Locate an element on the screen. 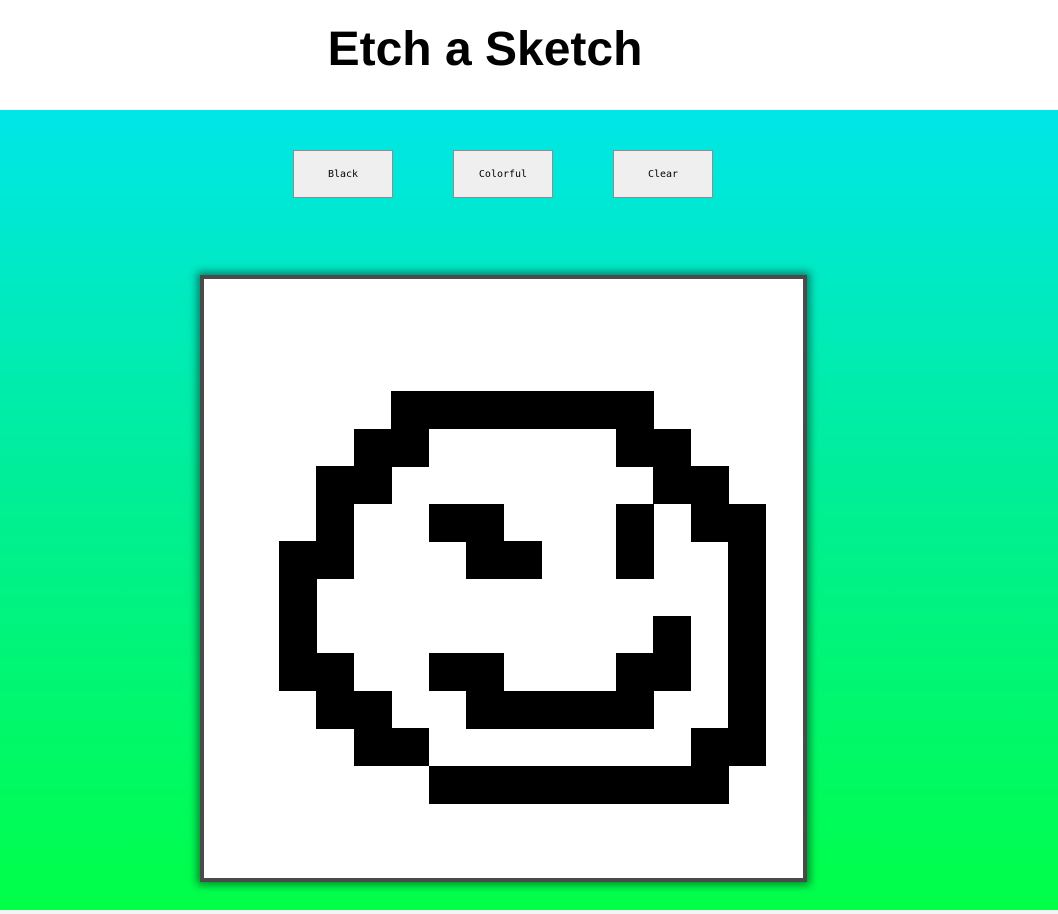 This screenshot has height=914, width=1058. colorful-button: Colorful is located at coordinates (503, 174).